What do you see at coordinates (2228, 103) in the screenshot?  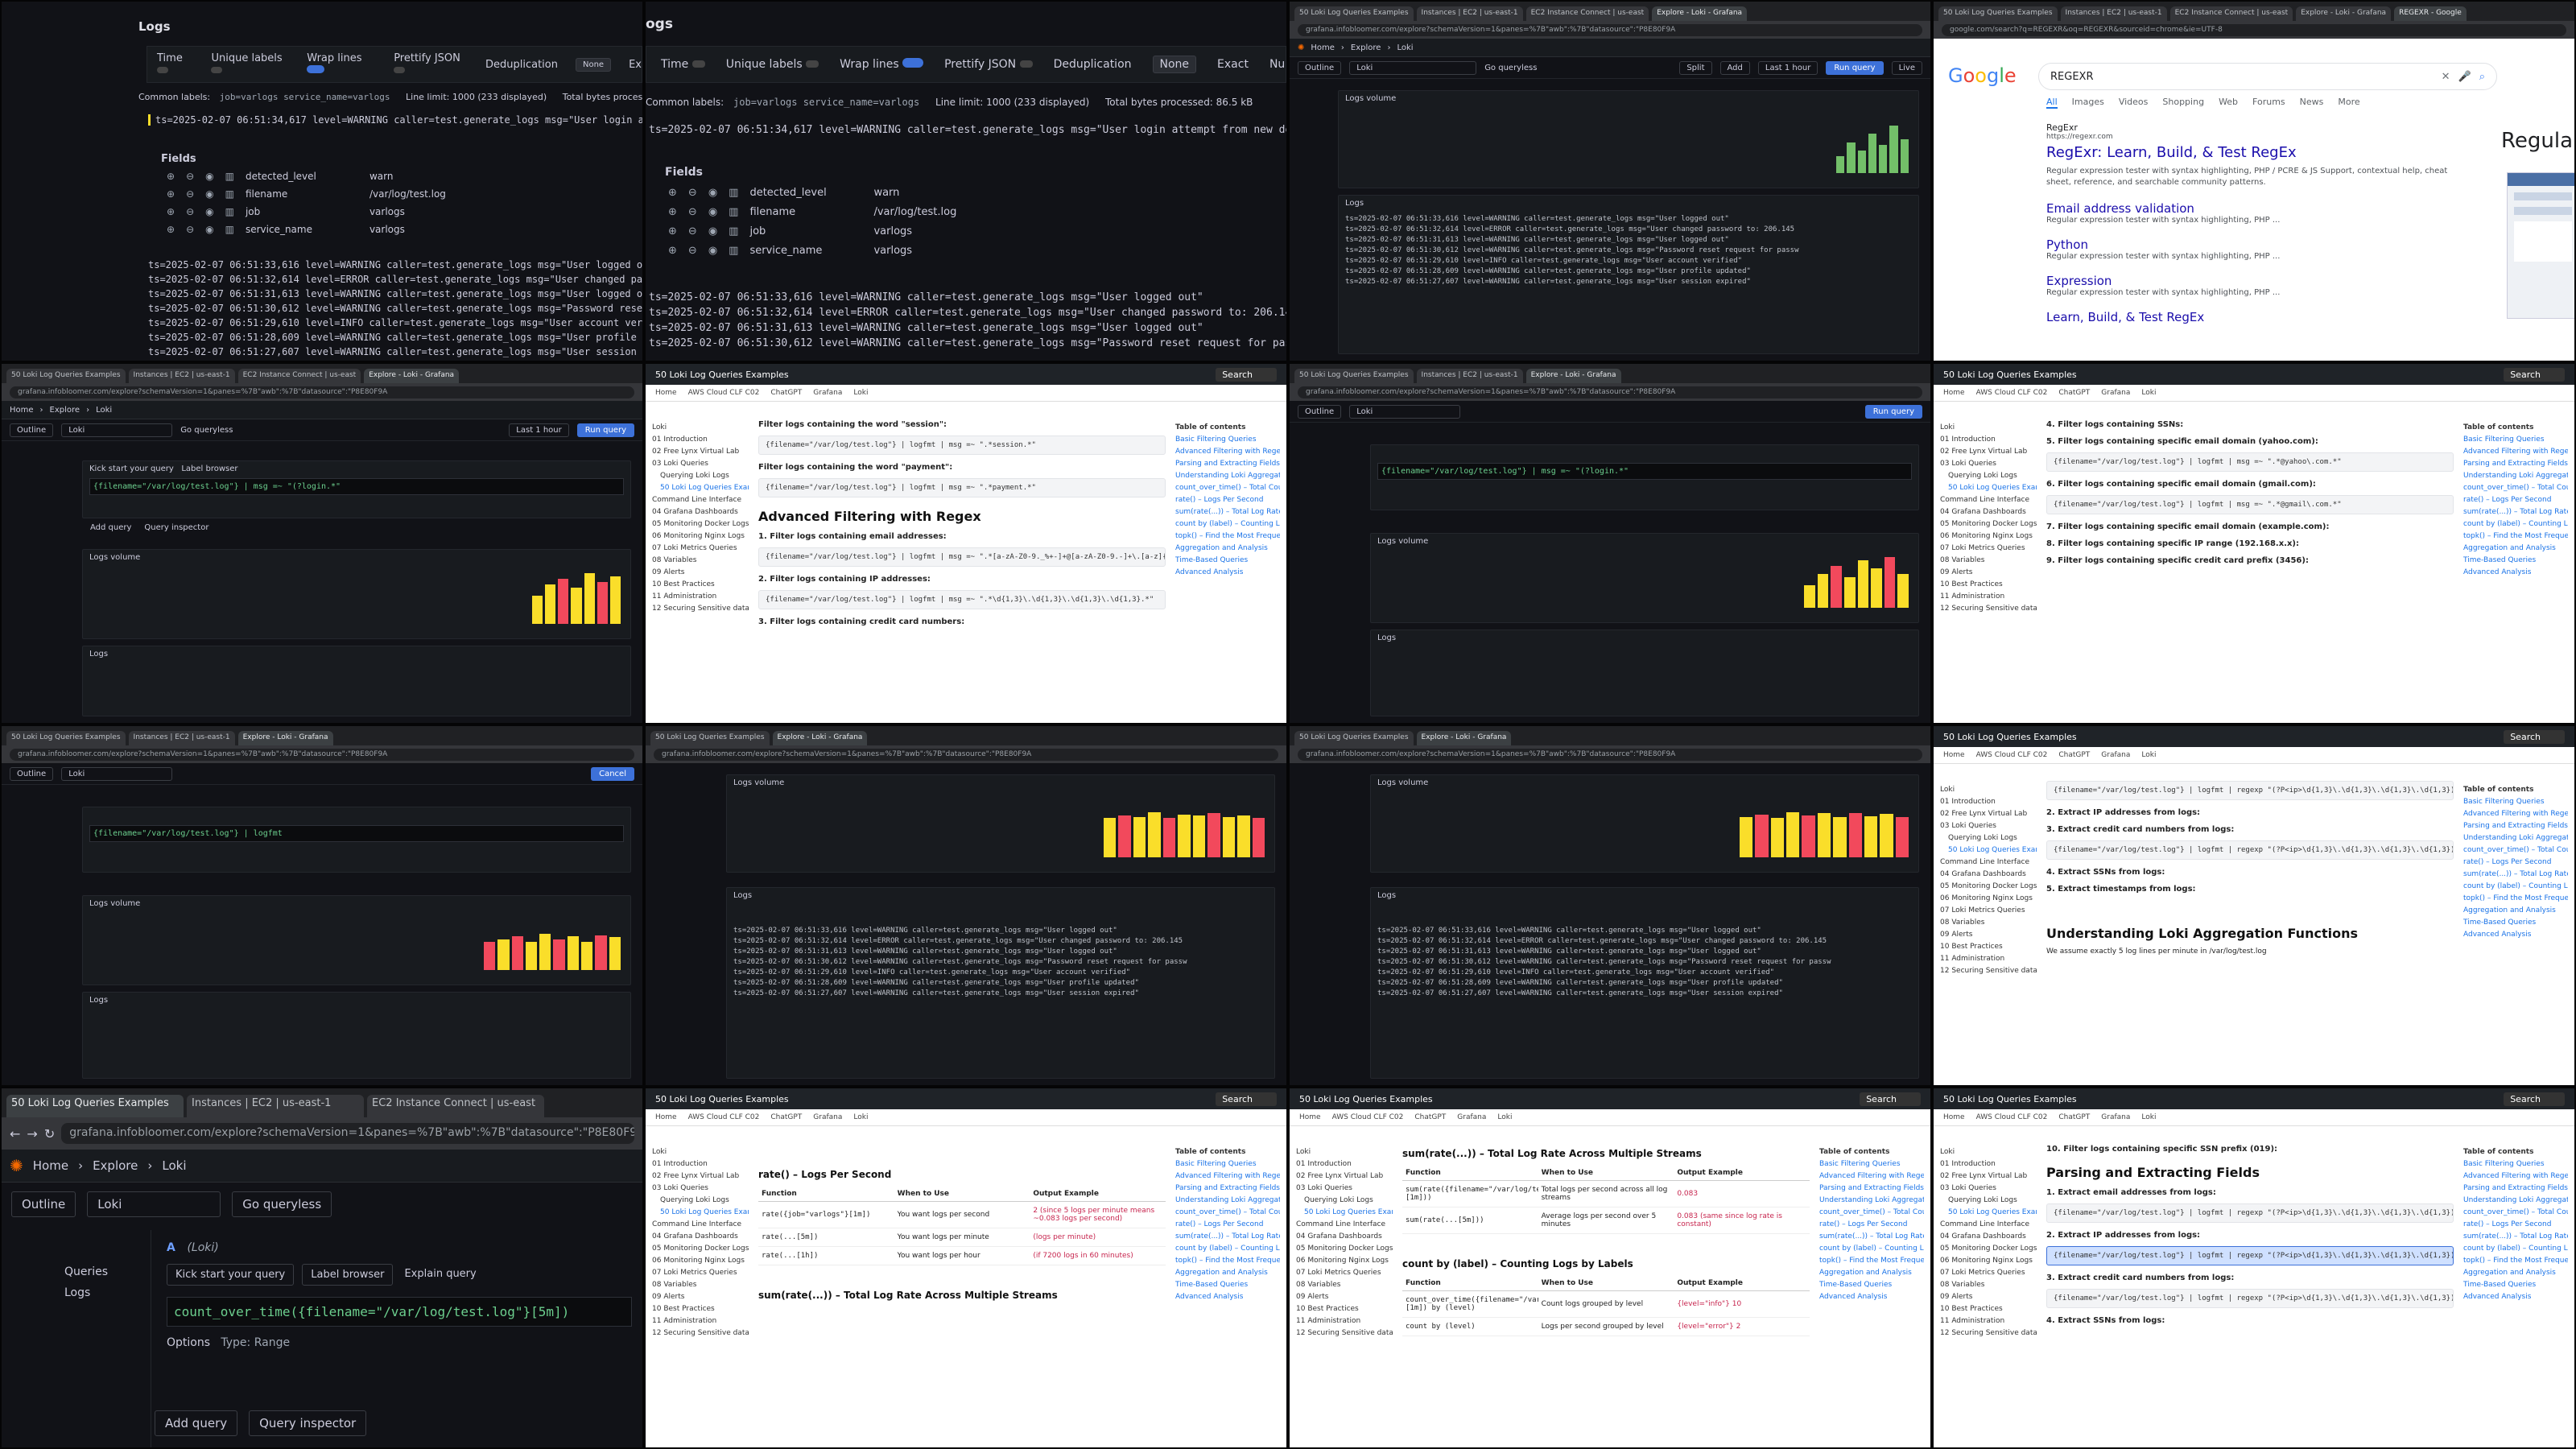 I see `google-nav-web: Web` at bounding box center [2228, 103].